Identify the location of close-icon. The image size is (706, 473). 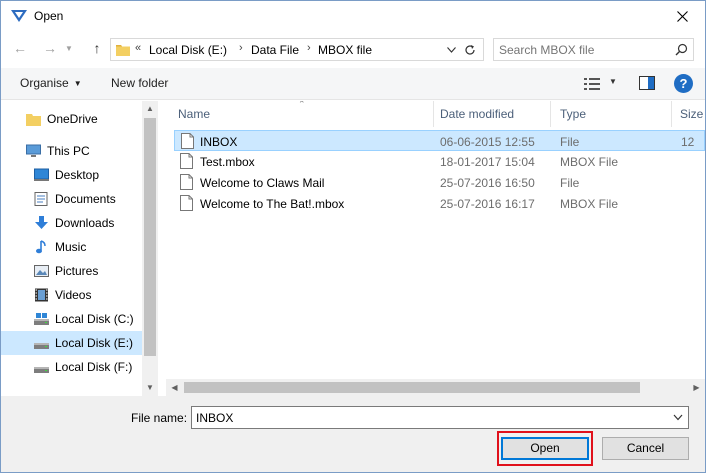
(682, 16).